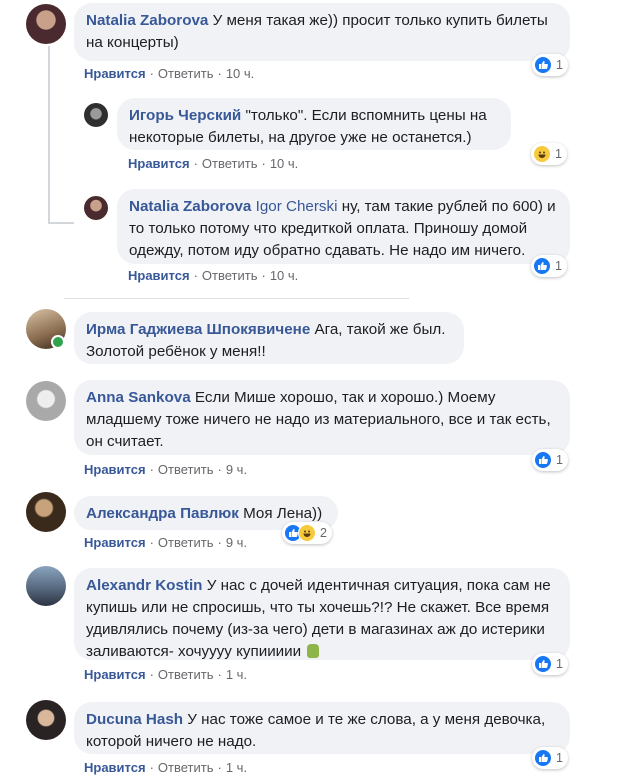  I want to click on comment-author: Ирма Гаджиева Шпокявичене, so click(198, 329).